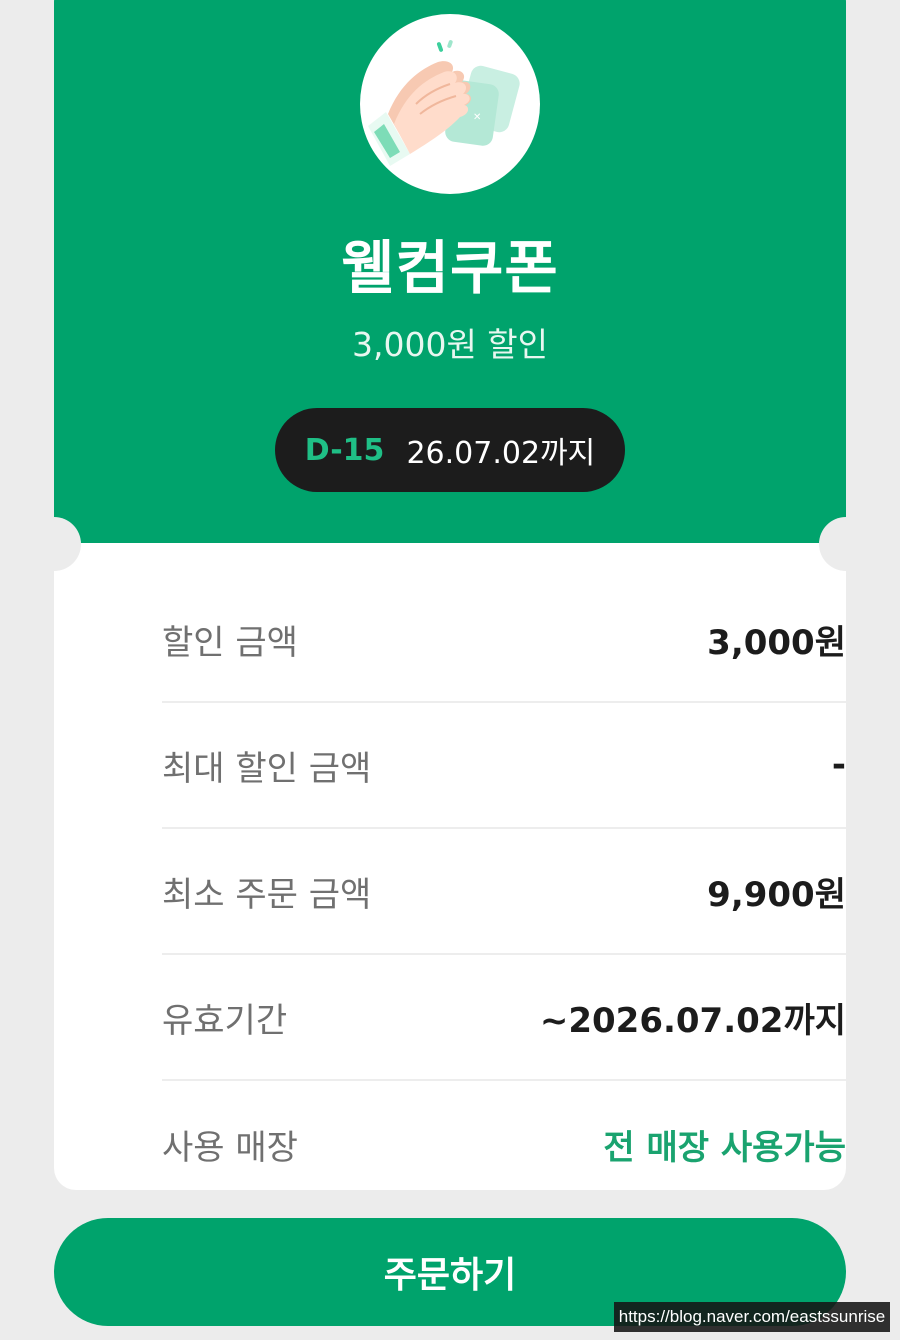  Describe the element at coordinates (776, 642) in the screenshot. I see `detail-value: 3,000원` at that location.